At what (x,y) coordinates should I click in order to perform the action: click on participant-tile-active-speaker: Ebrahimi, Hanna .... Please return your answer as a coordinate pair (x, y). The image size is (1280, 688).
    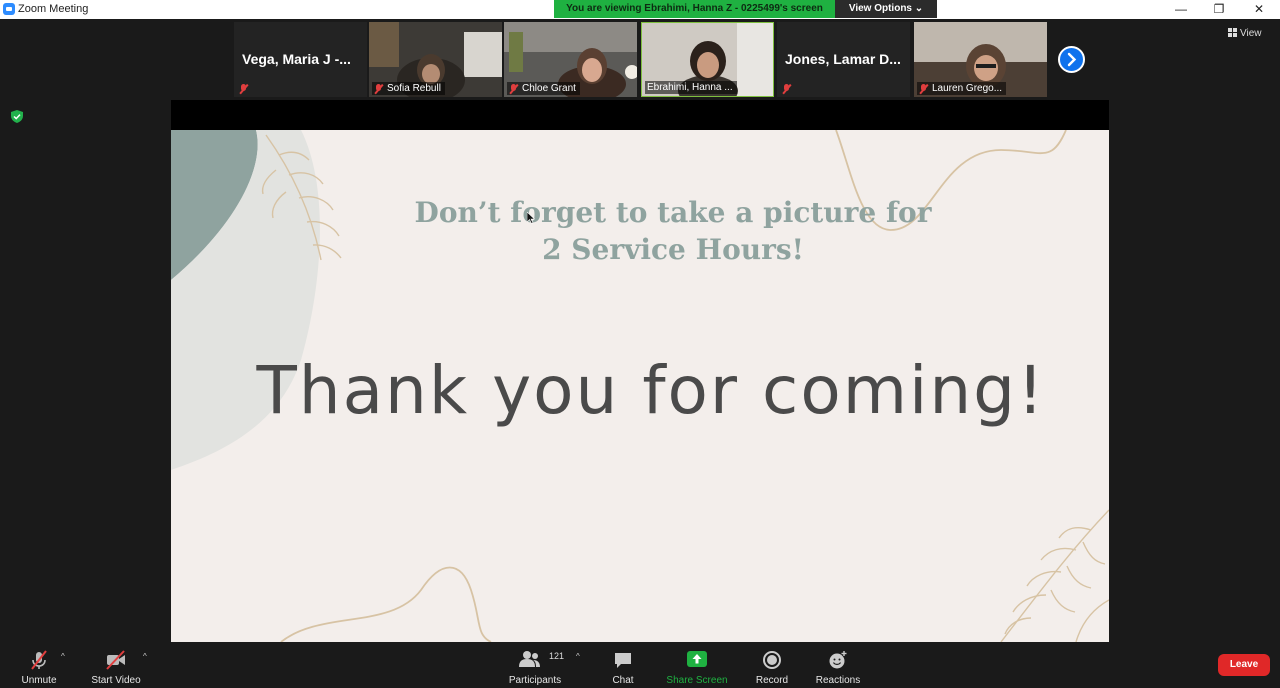
    Looking at the image, I should click on (707, 59).